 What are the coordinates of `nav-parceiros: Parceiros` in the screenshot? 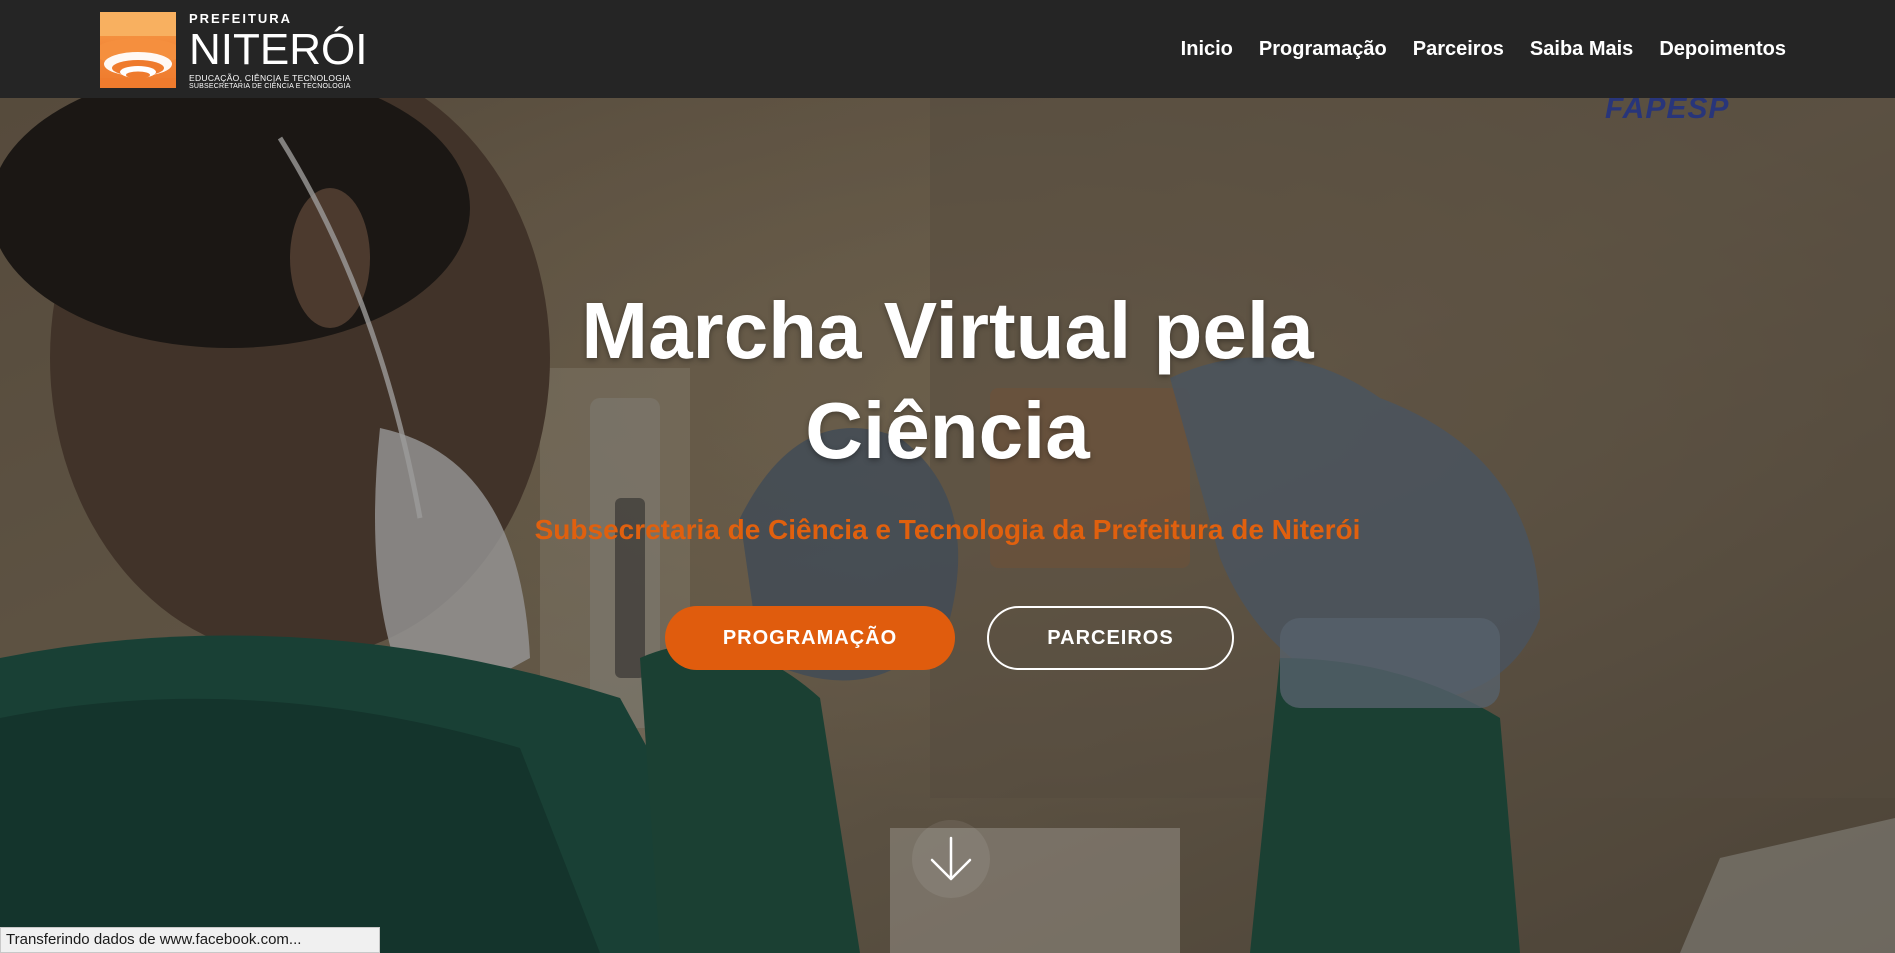 It's located at (1458, 49).